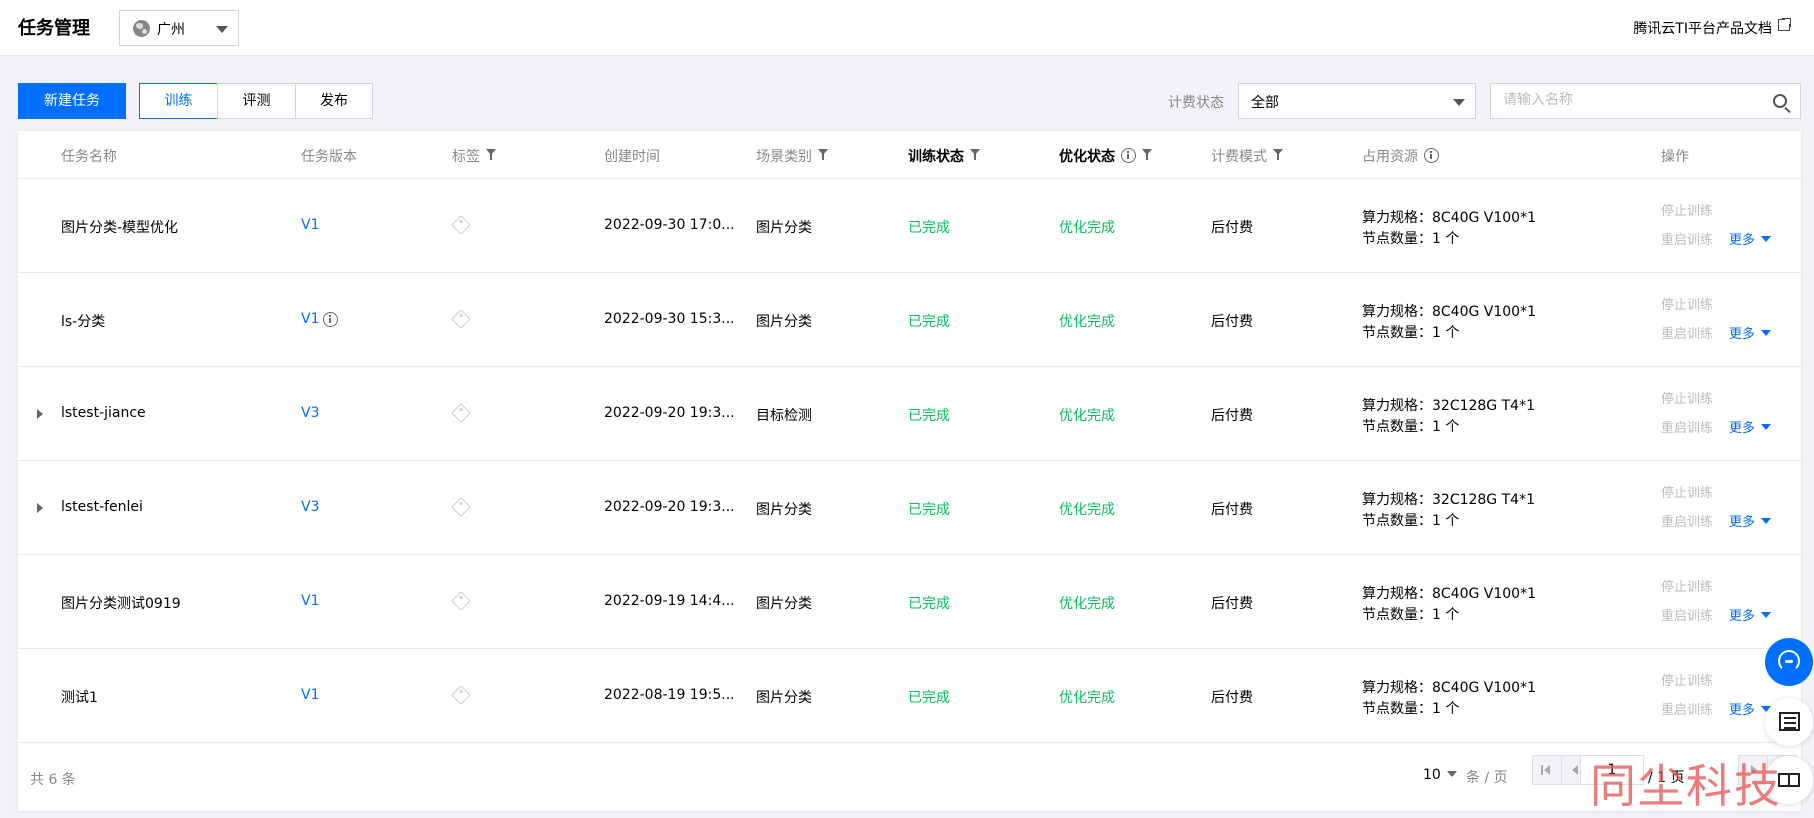  What do you see at coordinates (72, 101) in the screenshot?
I see `new-task-button: 新建任务` at bounding box center [72, 101].